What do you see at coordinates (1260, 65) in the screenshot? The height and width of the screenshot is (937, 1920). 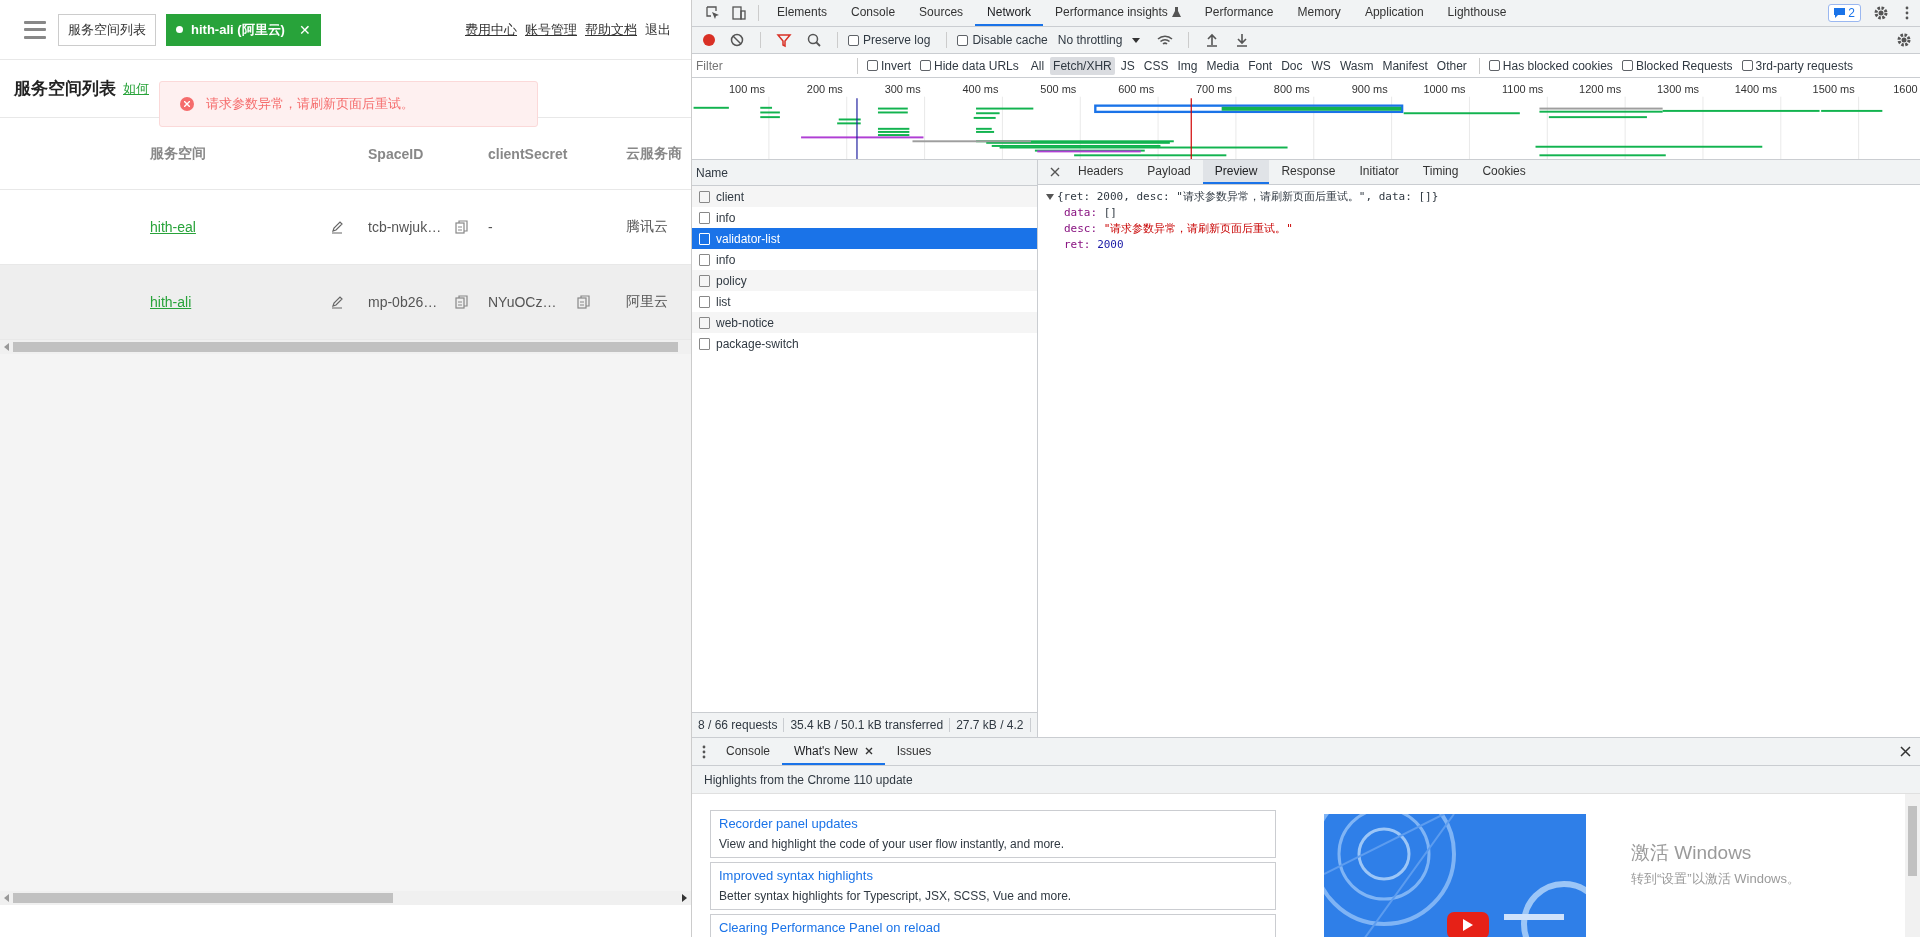 I see `type-filter-button: Font` at bounding box center [1260, 65].